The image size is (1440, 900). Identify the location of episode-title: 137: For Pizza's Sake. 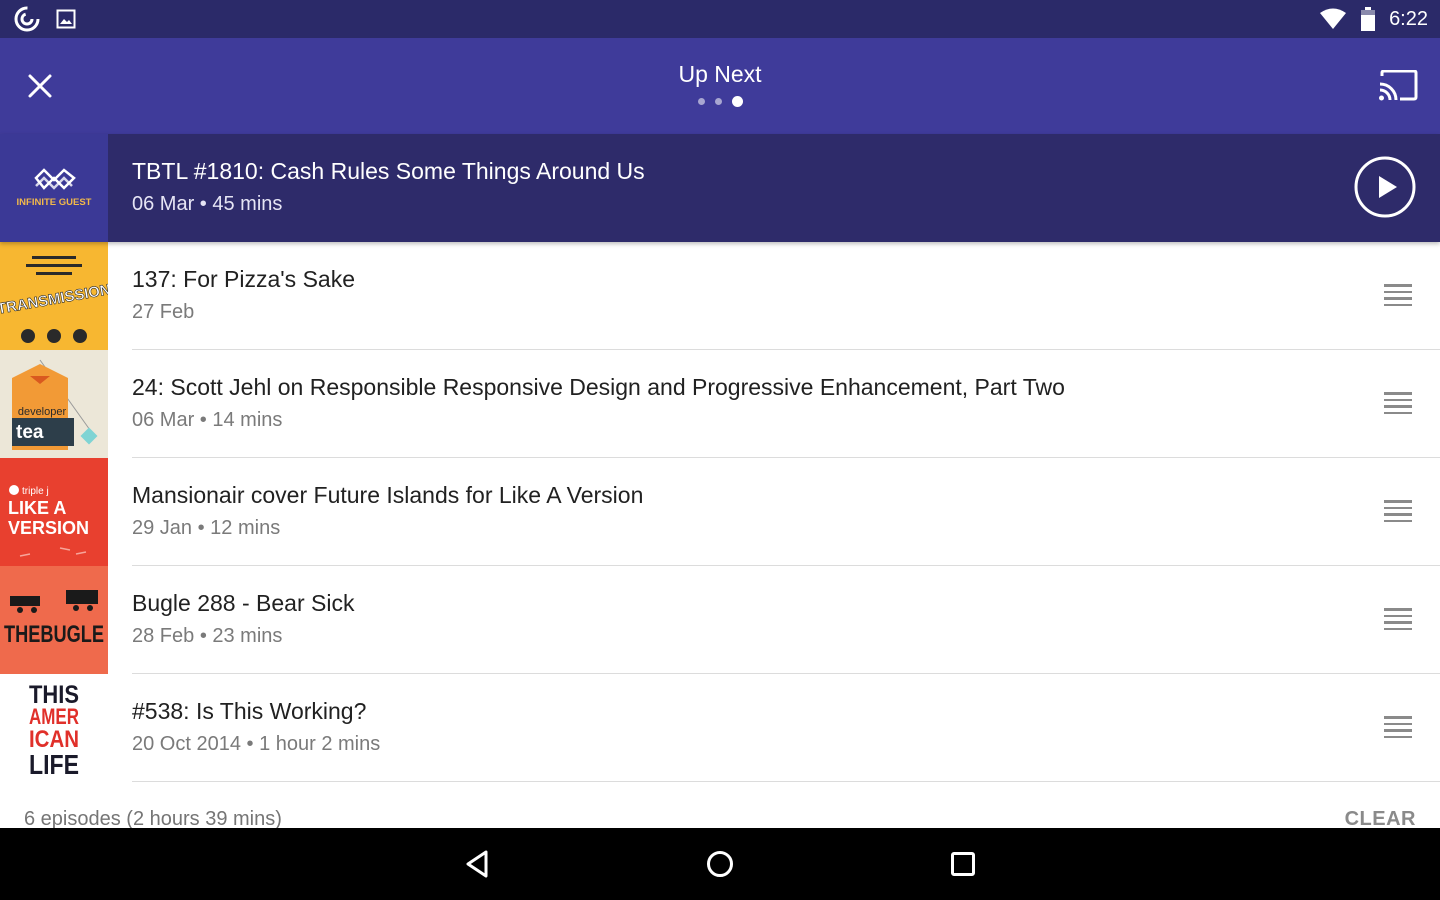
(243, 279).